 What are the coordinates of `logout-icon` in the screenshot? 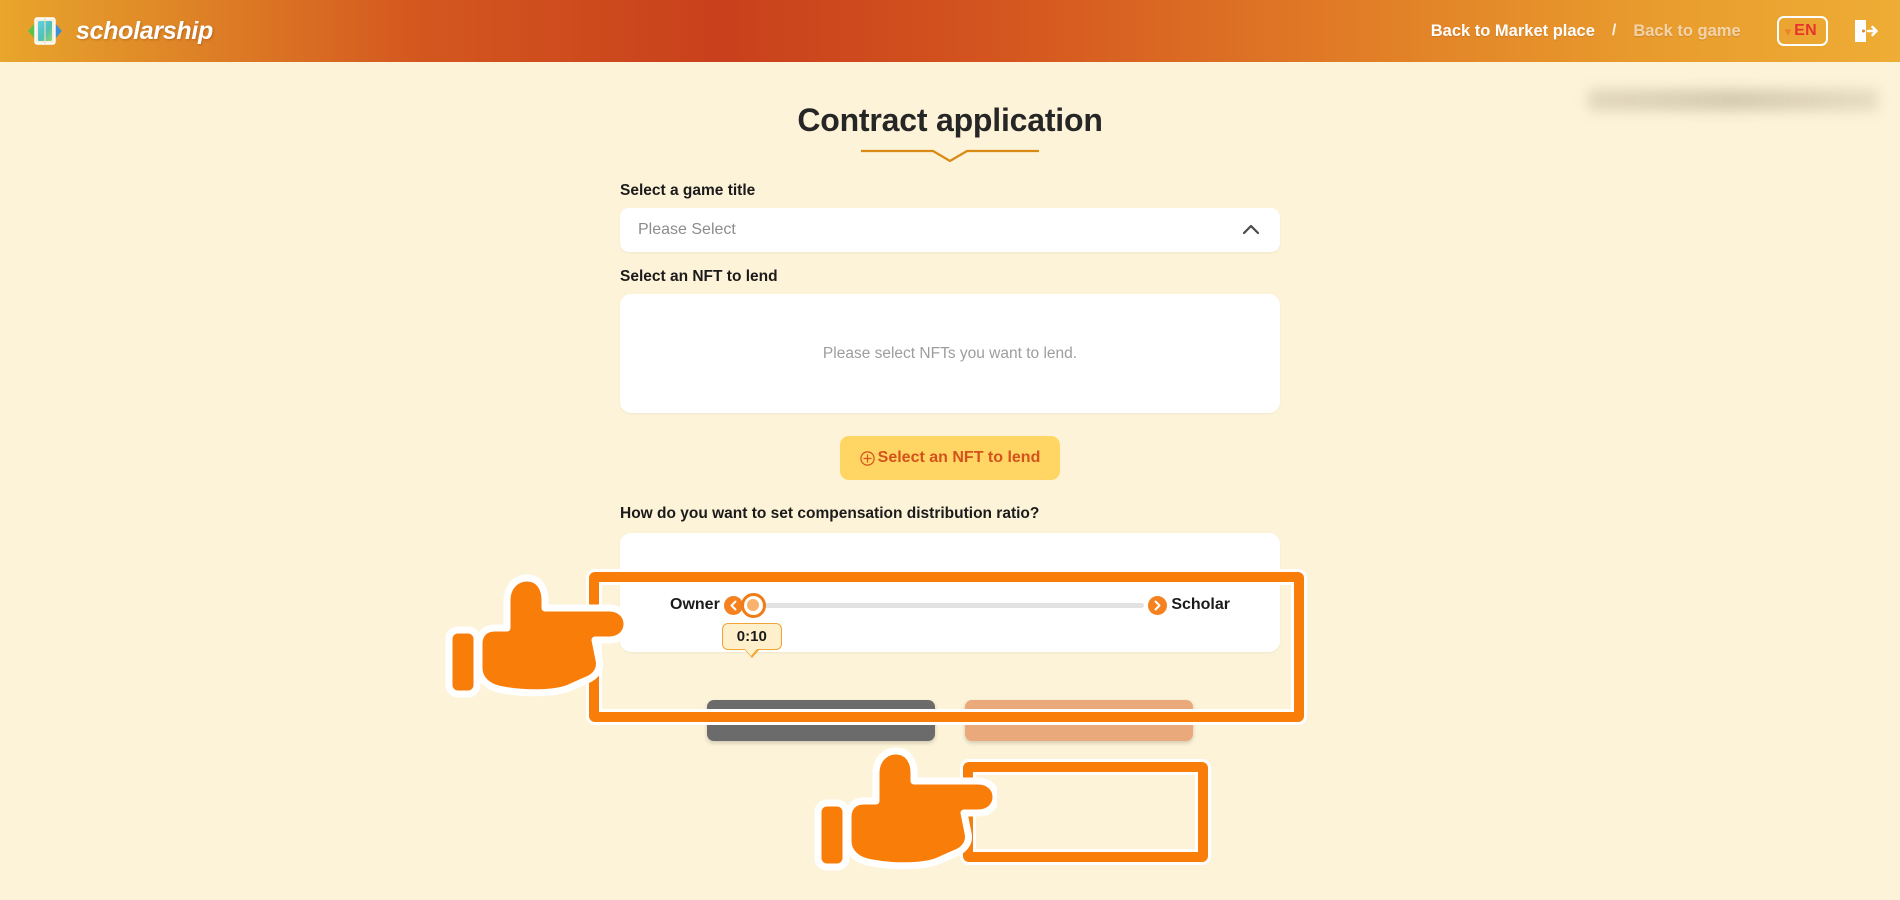 It's located at (1865, 31).